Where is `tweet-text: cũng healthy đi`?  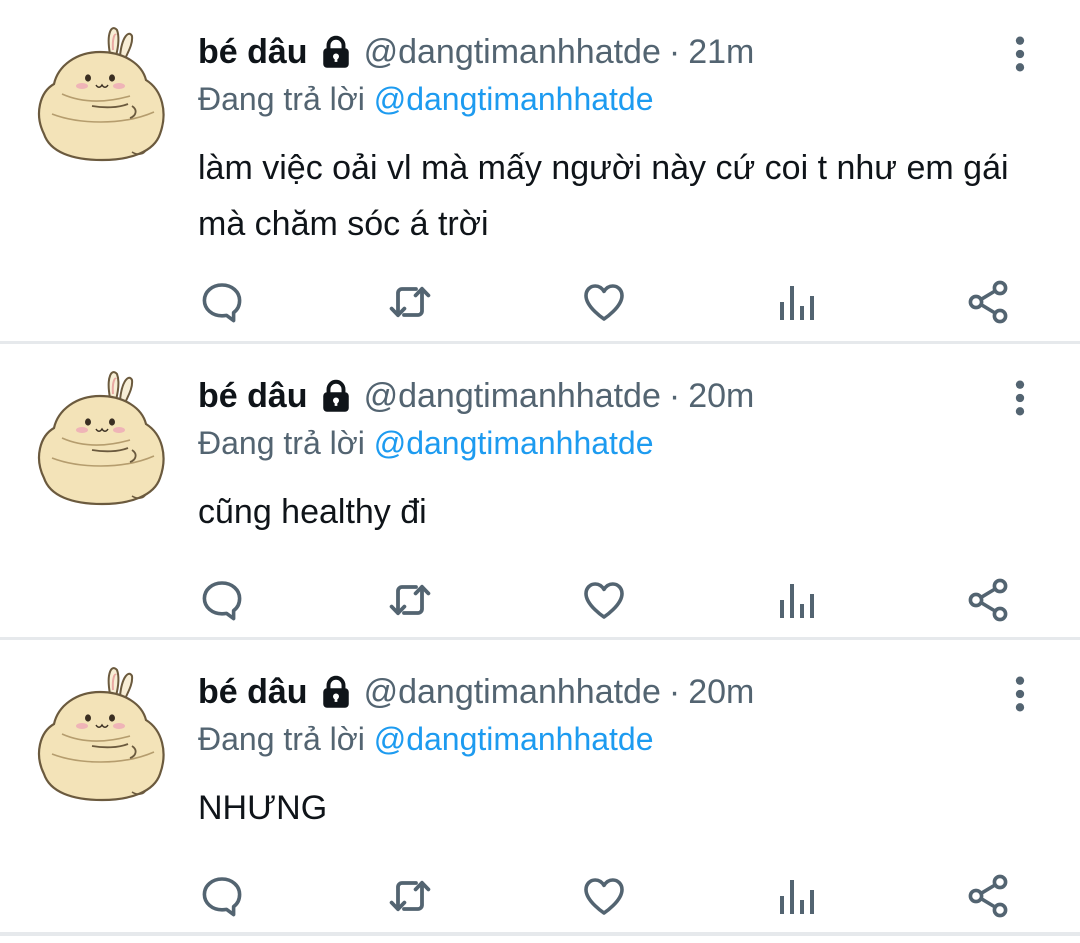
tweet-text: cũng healthy đi is located at coordinates (312, 512).